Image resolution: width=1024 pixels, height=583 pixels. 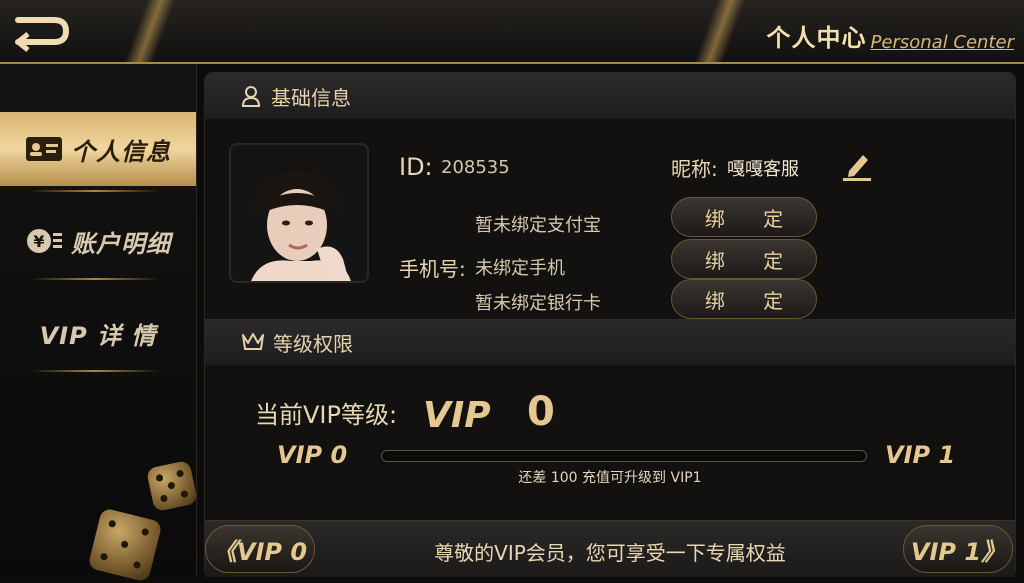 I want to click on sidebar-item-label: 账户明细, so click(x=121, y=243).